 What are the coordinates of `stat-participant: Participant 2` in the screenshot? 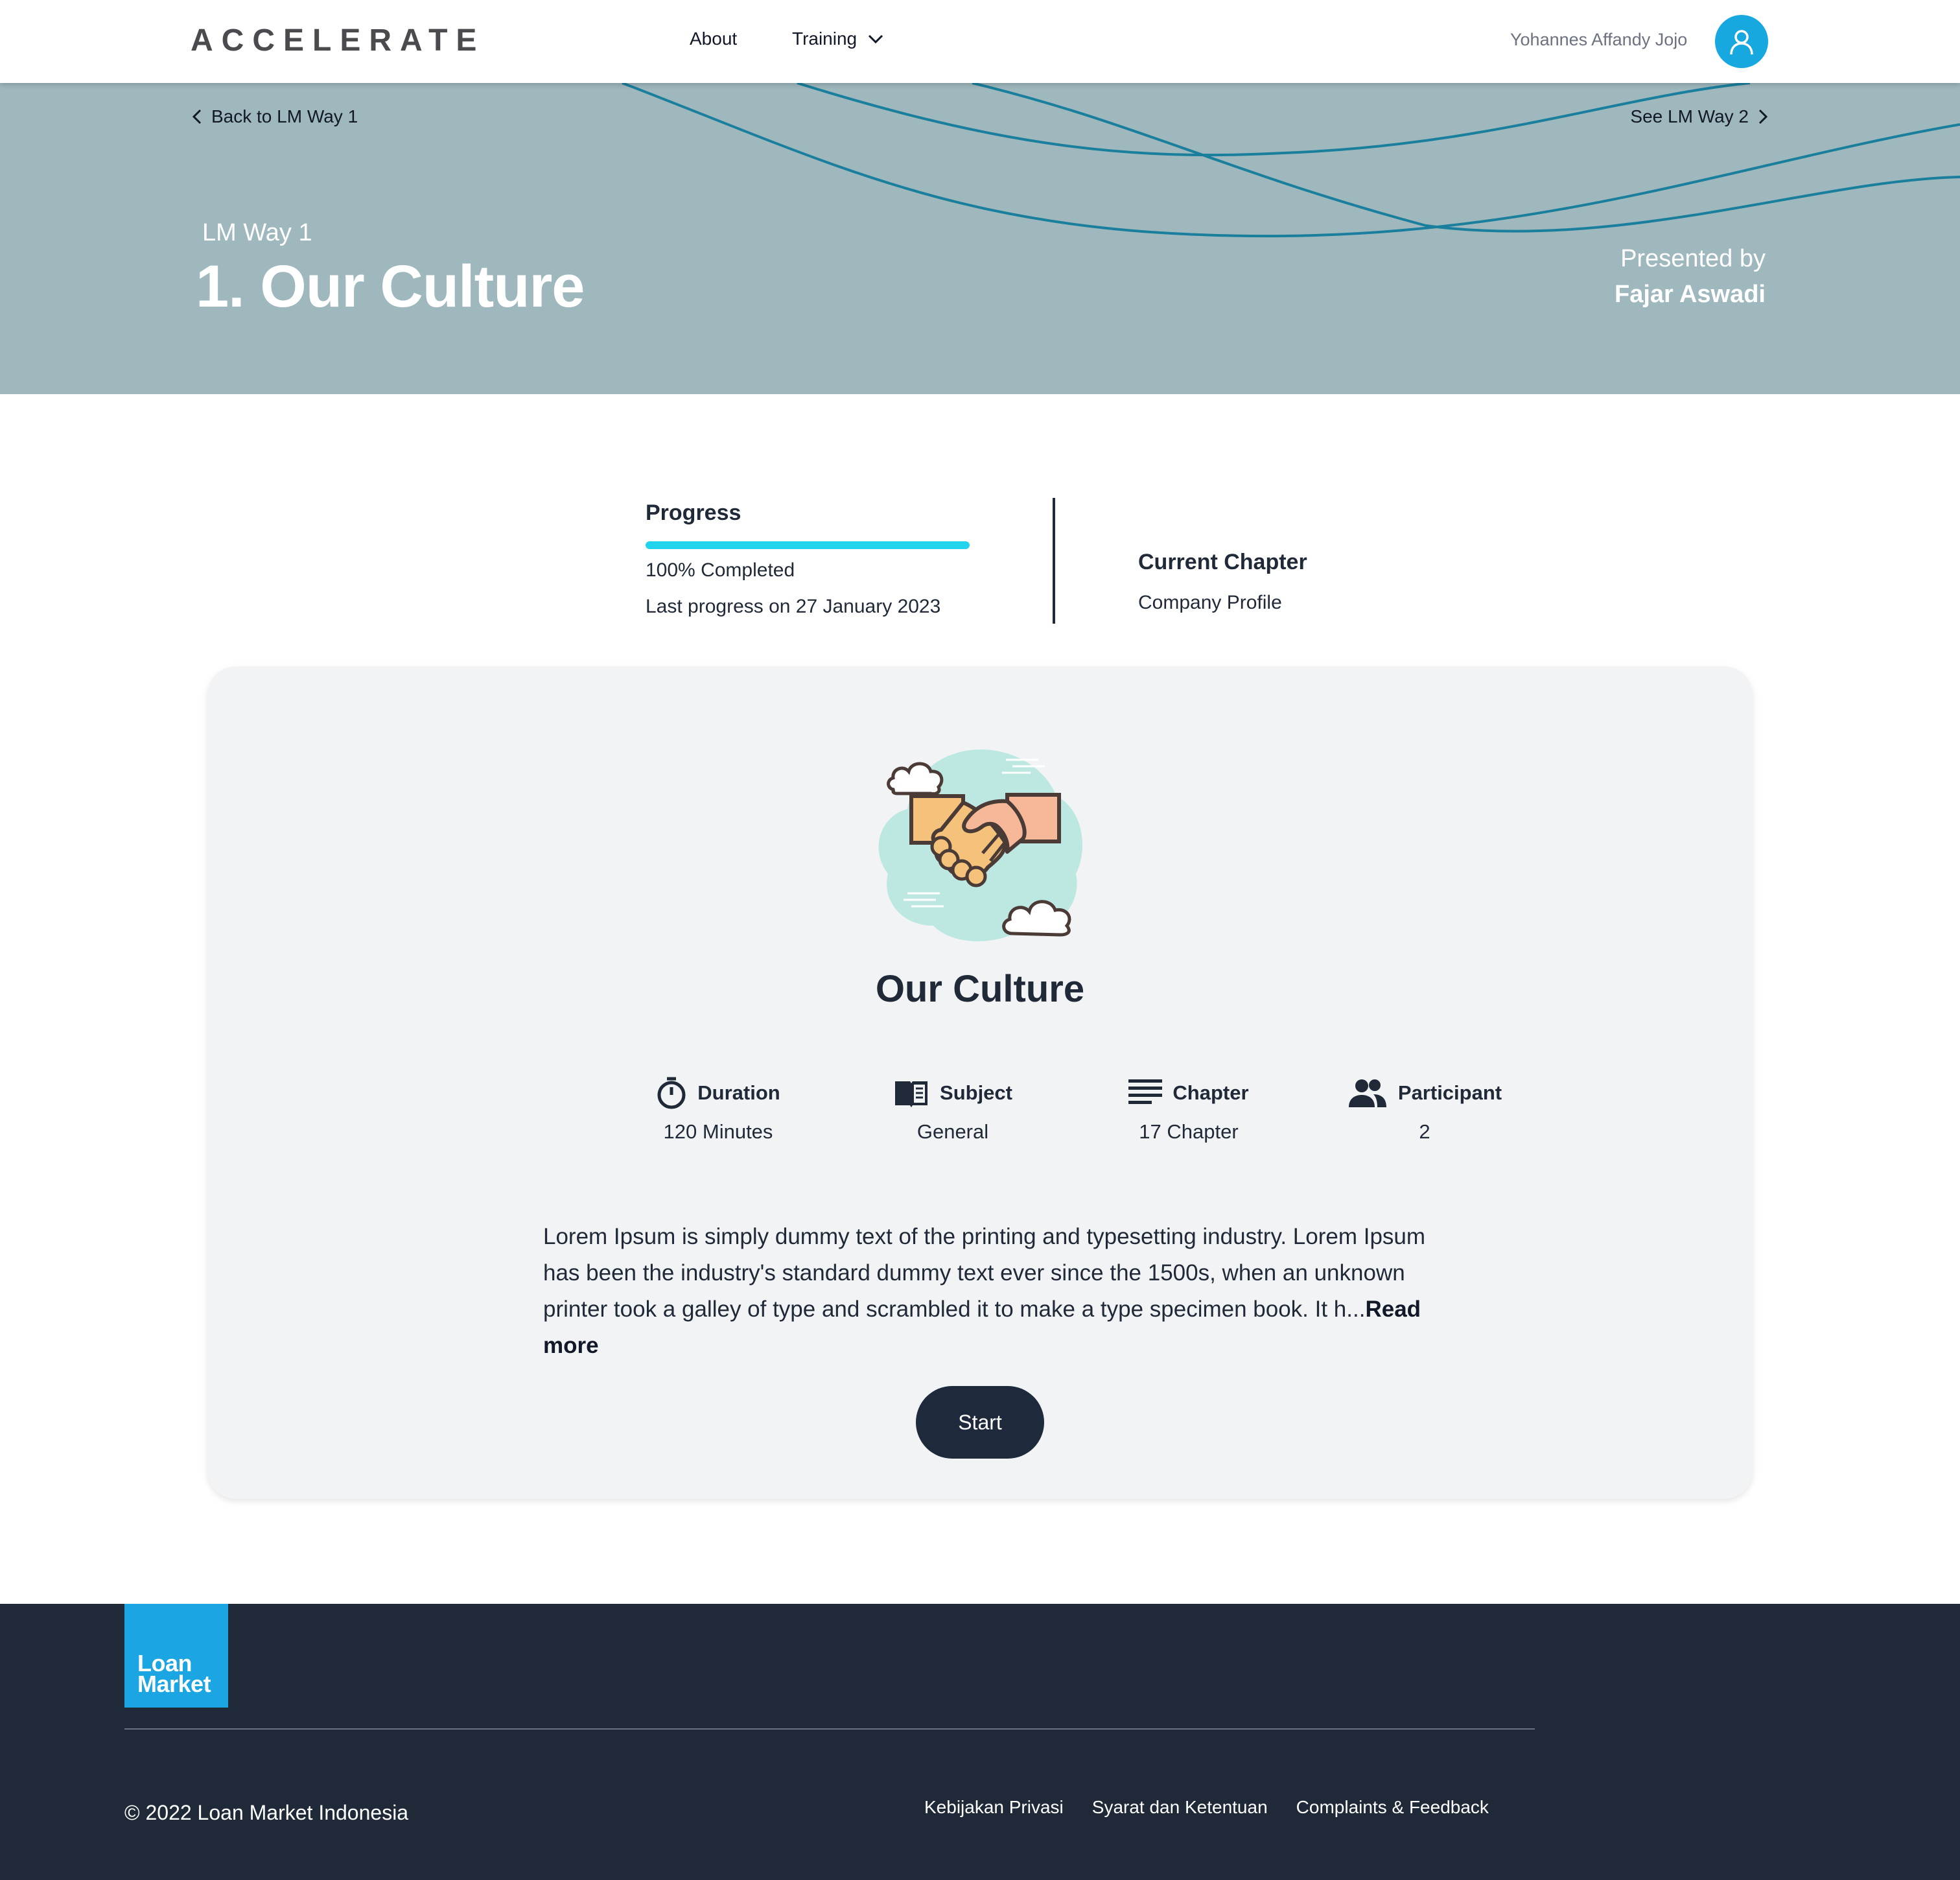 It's located at (1424, 1109).